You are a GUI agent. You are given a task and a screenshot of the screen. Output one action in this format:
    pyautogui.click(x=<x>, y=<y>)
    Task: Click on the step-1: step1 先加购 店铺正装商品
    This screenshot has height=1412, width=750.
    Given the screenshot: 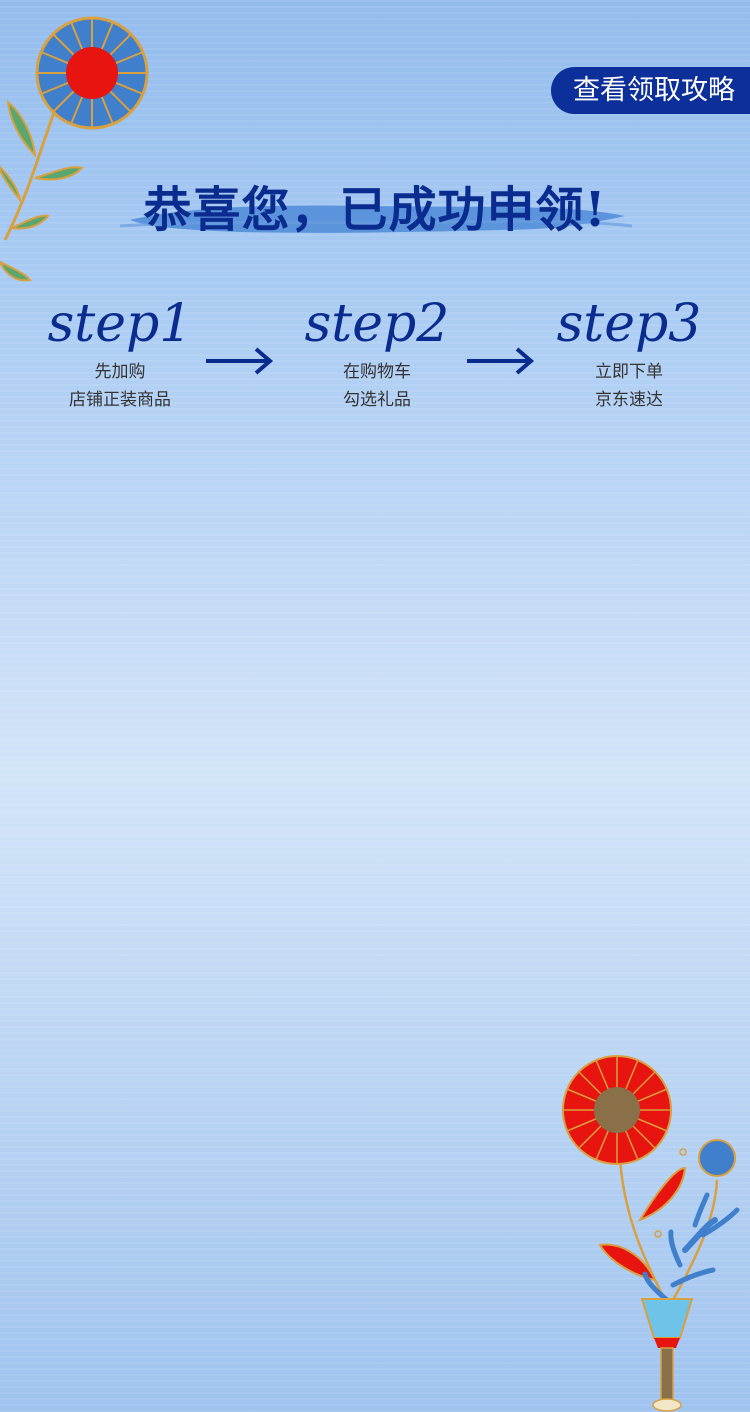 What is the action you would take?
    pyautogui.click(x=120, y=352)
    